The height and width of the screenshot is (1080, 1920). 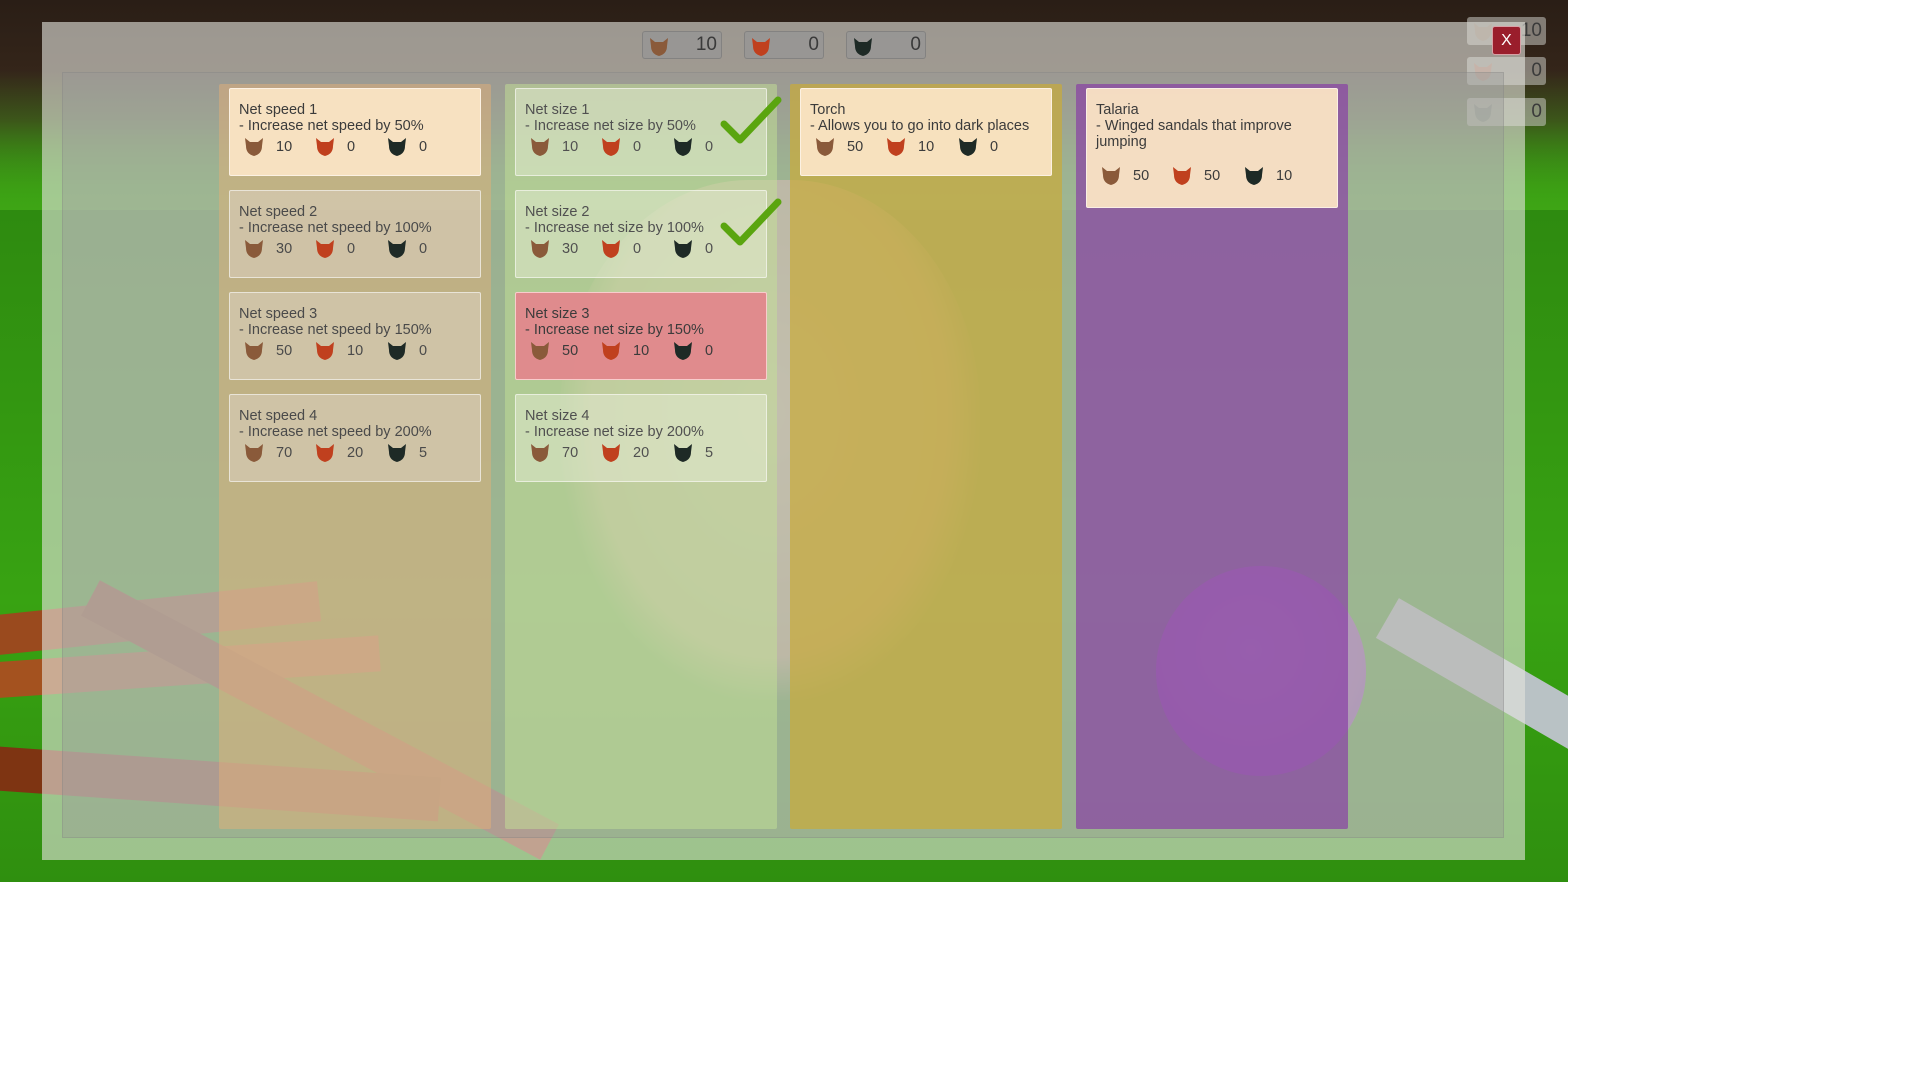 What do you see at coordinates (278, 314) in the screenshot?
I see `card-title: Net speed 3` at bounding box center [278, 314].